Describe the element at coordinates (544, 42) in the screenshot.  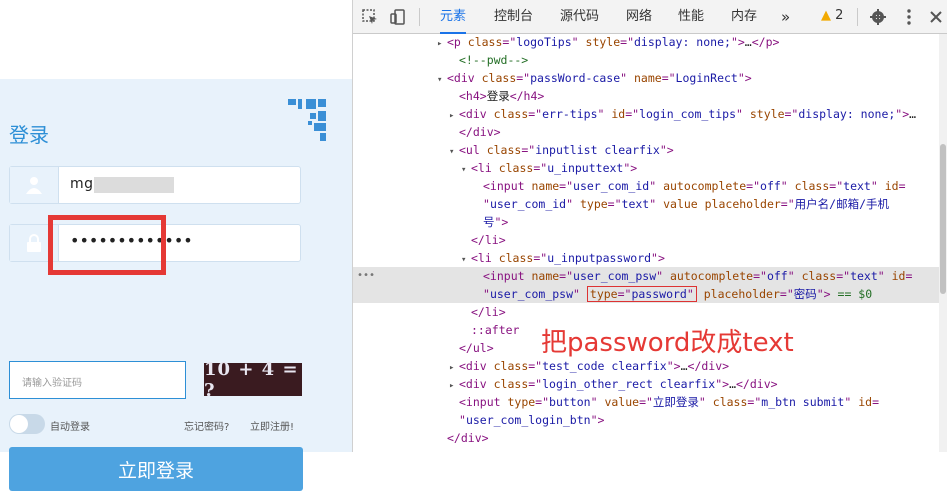
I see `code-token: logoTips` at that location.